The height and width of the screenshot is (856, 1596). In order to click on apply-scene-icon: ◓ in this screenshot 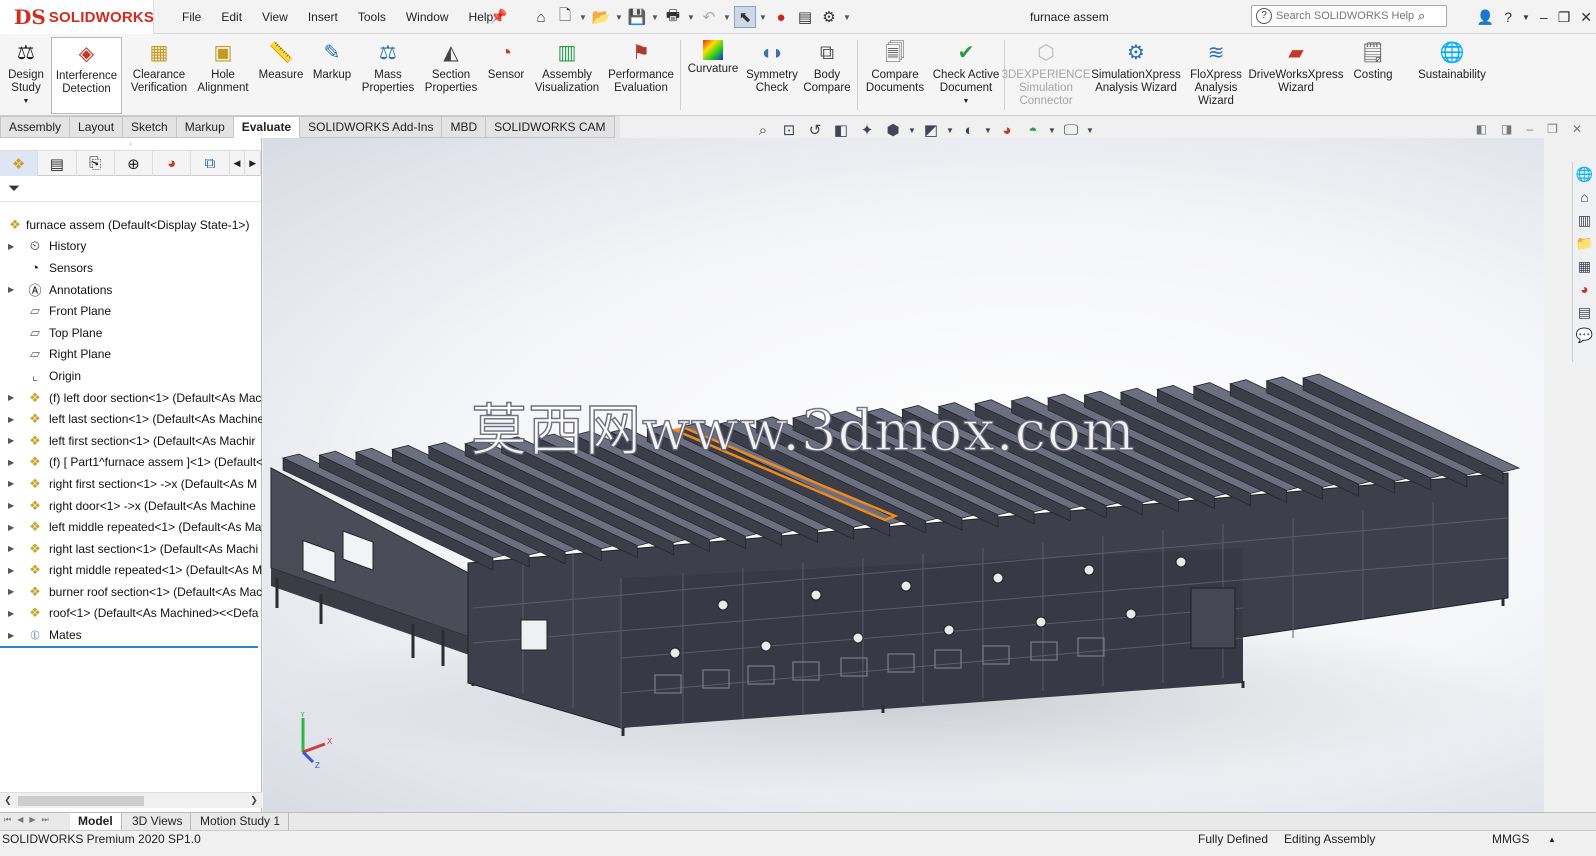, I will do `click(1033, 130)`.